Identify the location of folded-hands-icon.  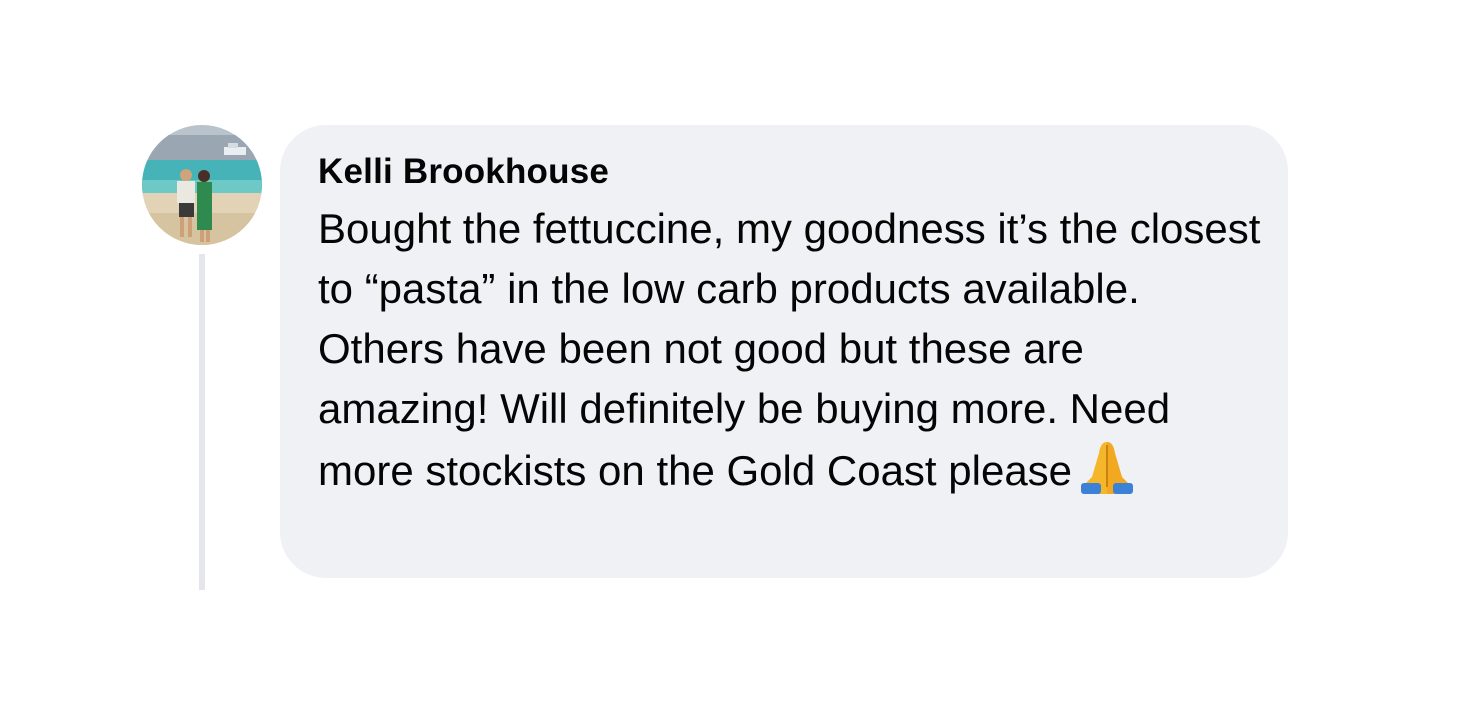
(1107, 475).